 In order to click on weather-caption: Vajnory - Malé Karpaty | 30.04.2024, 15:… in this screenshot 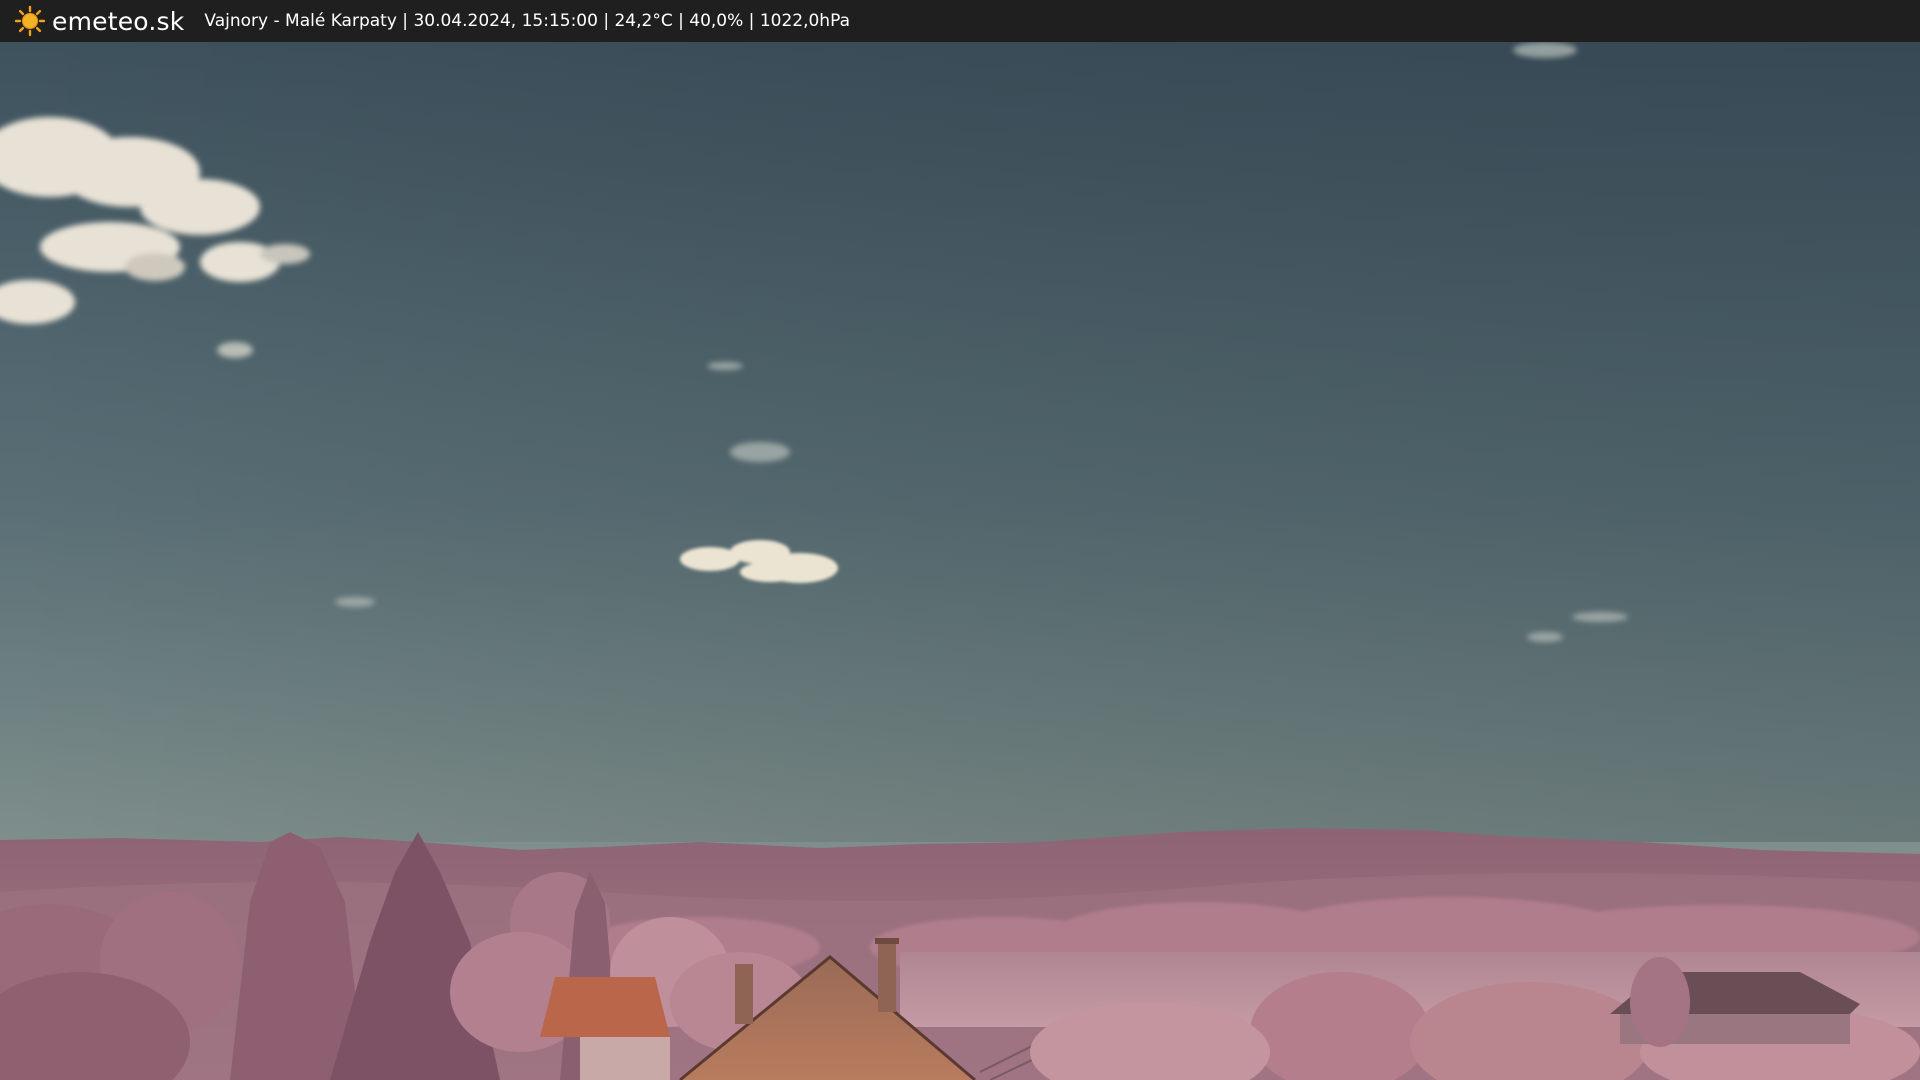, I will do `click(527, 21)`.